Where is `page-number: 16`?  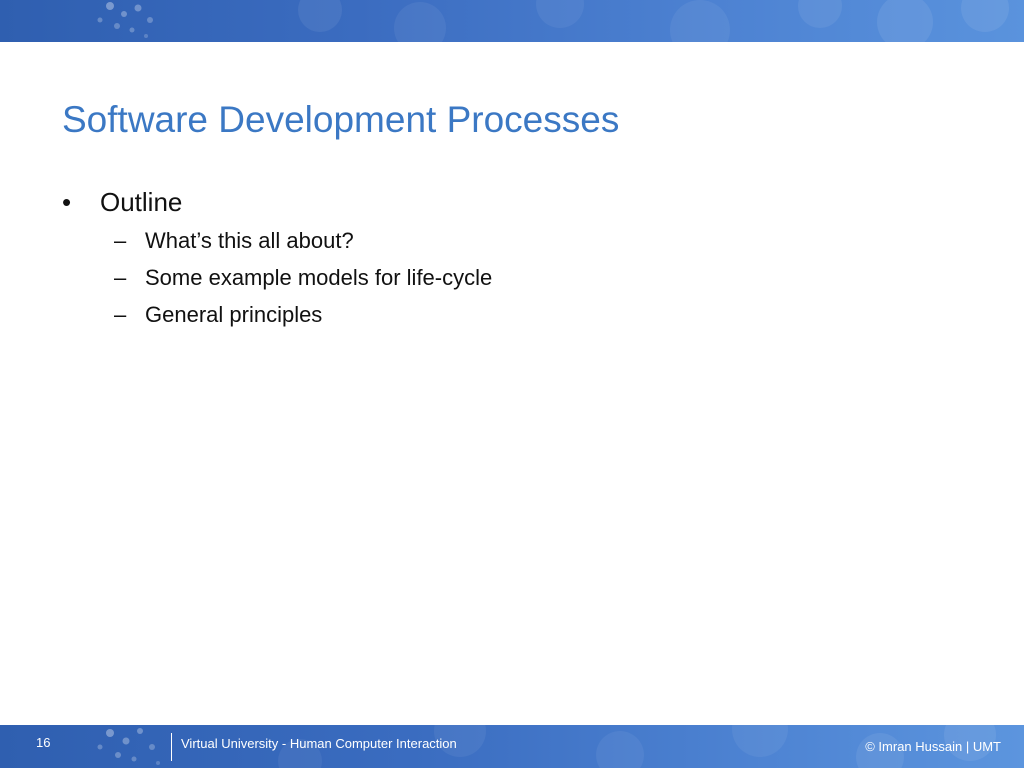
page-number: 16 is located at coordinates (43, 742).